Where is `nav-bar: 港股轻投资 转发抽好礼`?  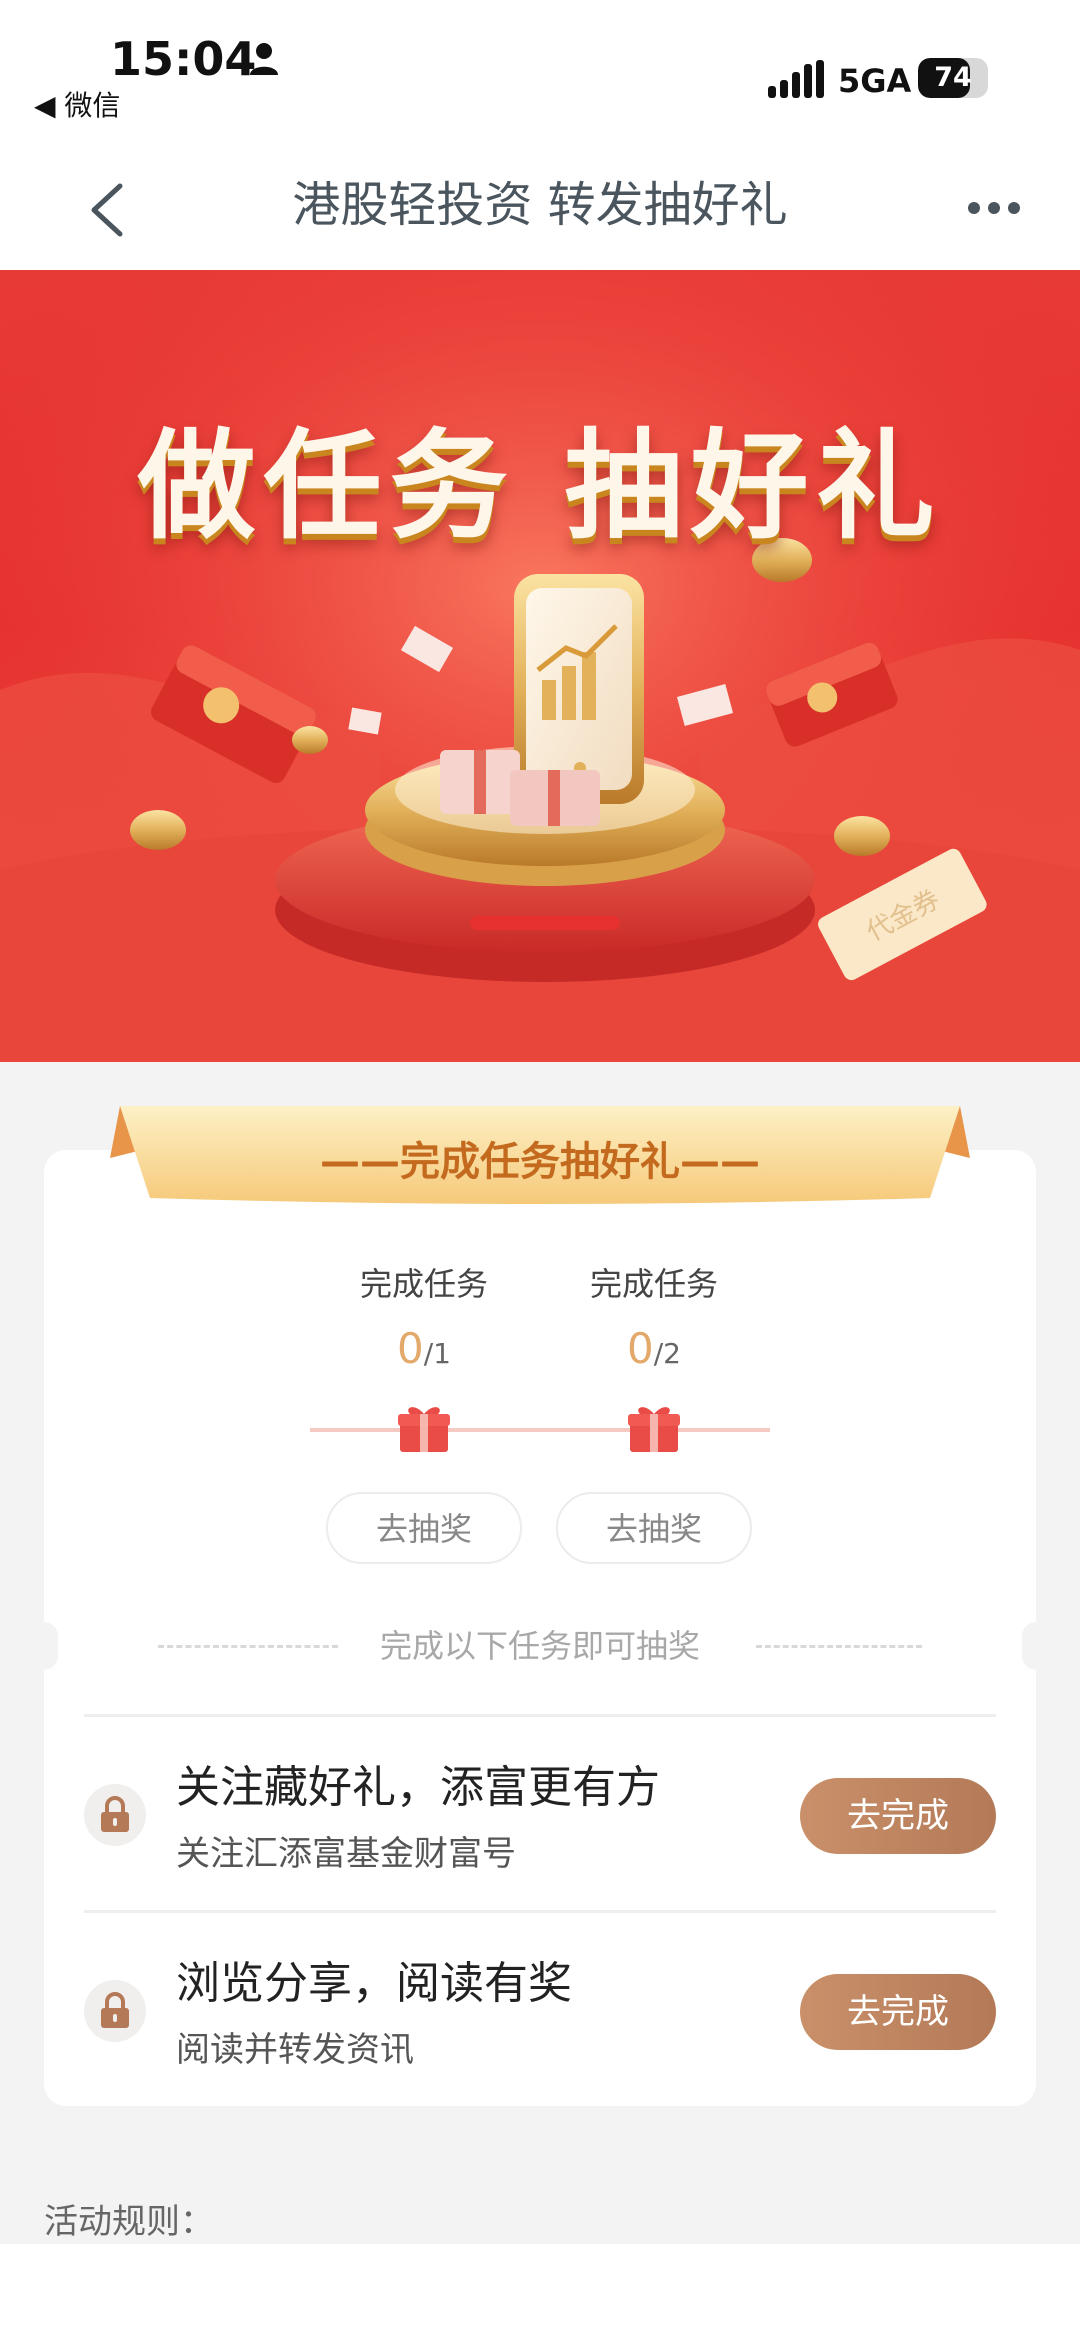
nav-bar: 港股轻投资 转发抽好礼 is located at coordinates (540, 210).